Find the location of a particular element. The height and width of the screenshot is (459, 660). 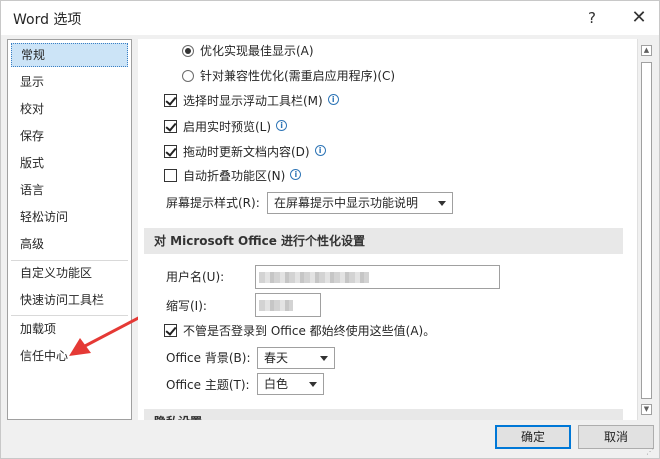

screentip-style-value: 在屏幕提示中显示功能说明 is located at coordinates (346, 203).